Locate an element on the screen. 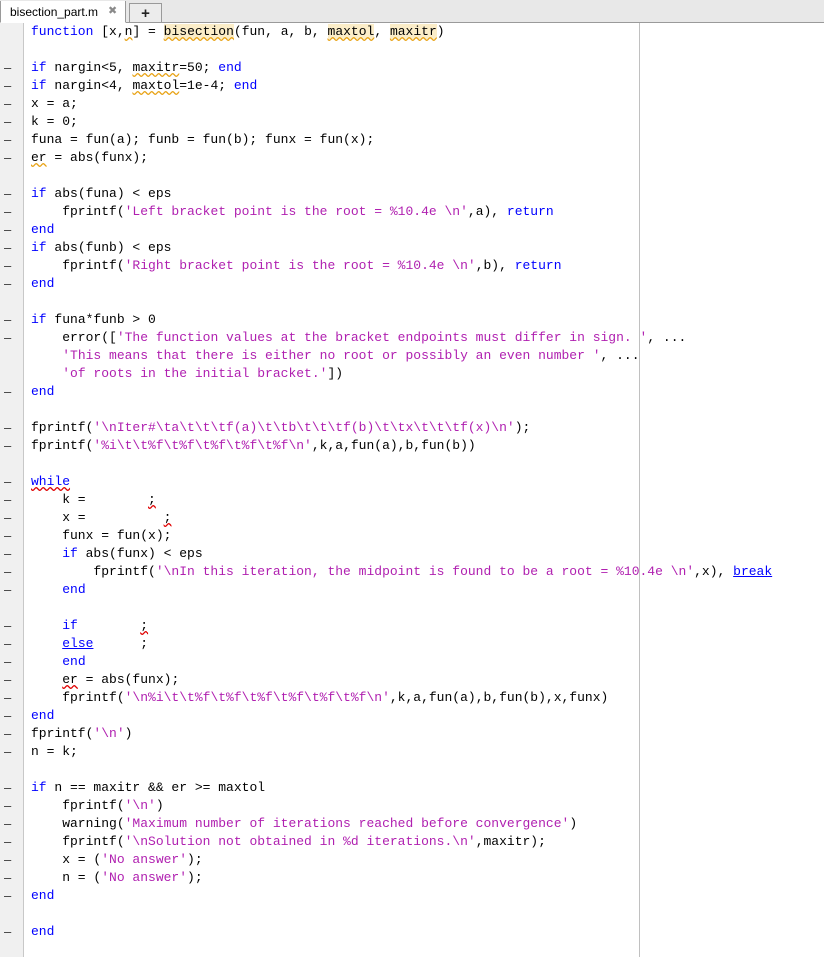  code-line-text: if abs(funb) < eps is located at coordinates (101, 247).